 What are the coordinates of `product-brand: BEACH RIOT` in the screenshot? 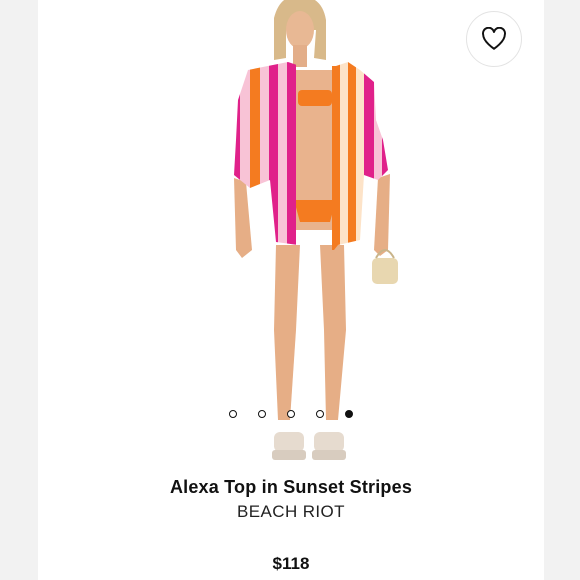 It's located at (291, 512).